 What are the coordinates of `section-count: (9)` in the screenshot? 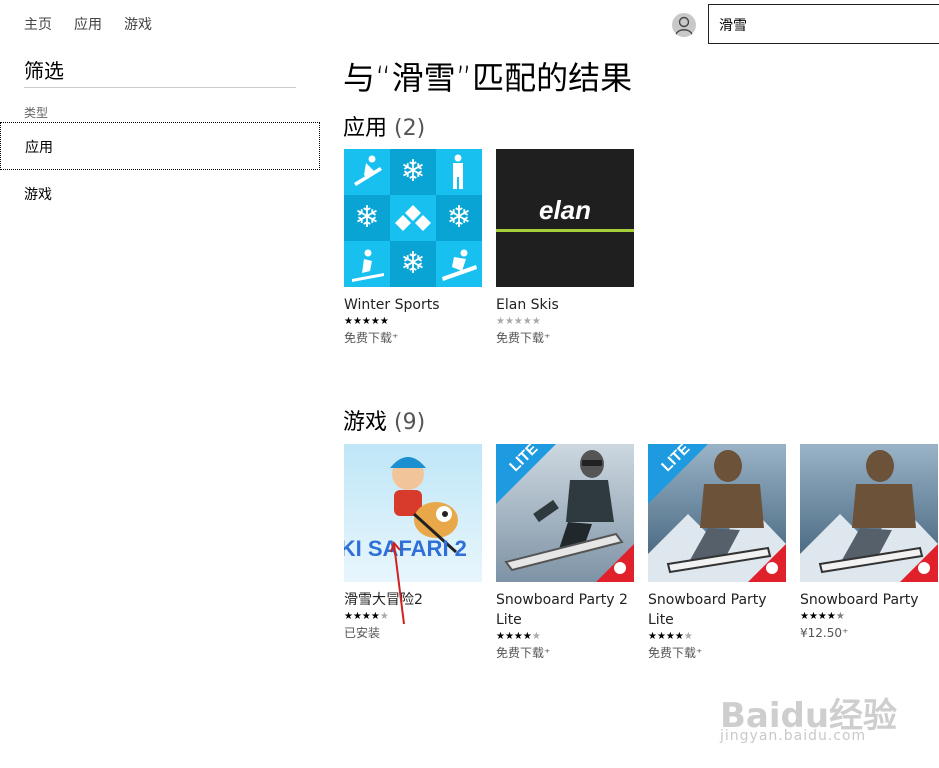 It's located at (410, 422).